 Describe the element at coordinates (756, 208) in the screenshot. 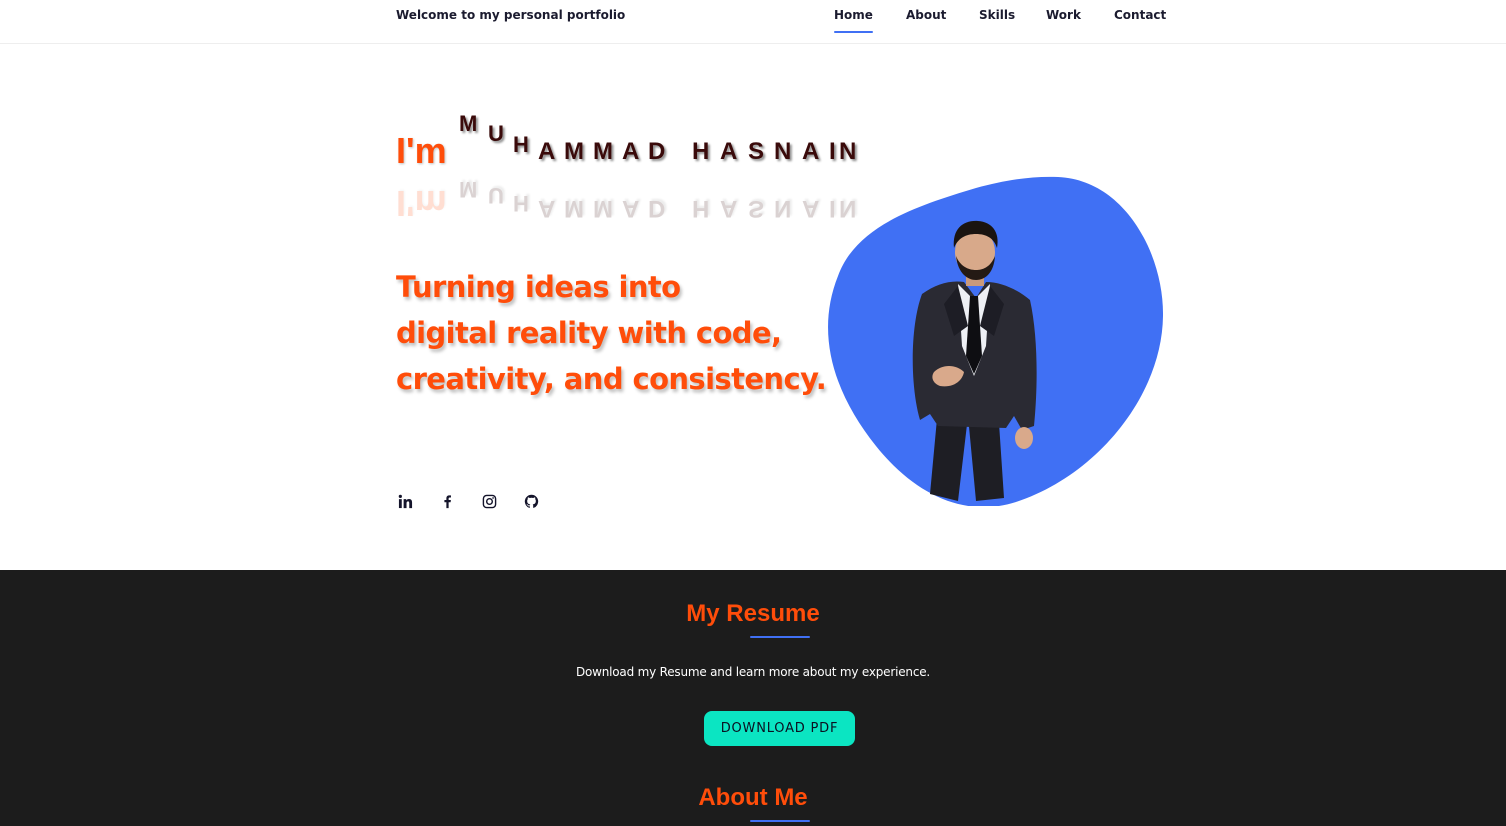

I see `name-letter-reflection: S` at that location.